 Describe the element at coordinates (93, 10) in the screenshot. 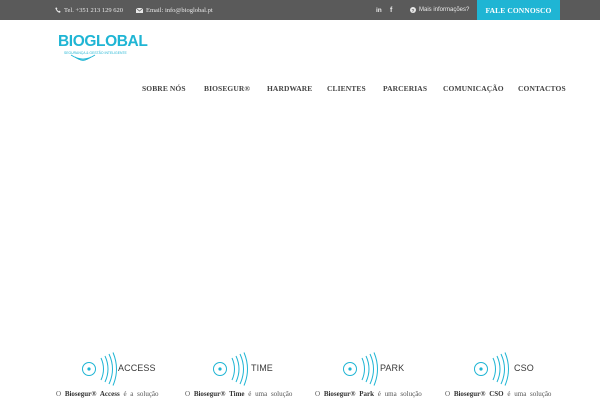

I see `phone-text: Tel. +351 213 129 620` at that location.